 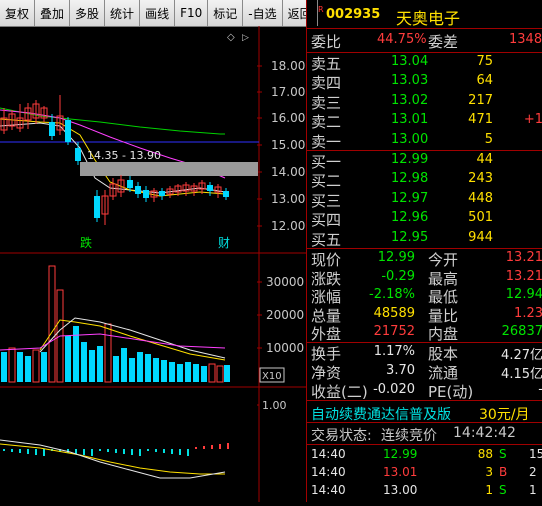 I want to click on bid-level-row: 买三 12.97 448, so click(x=424, y=200).